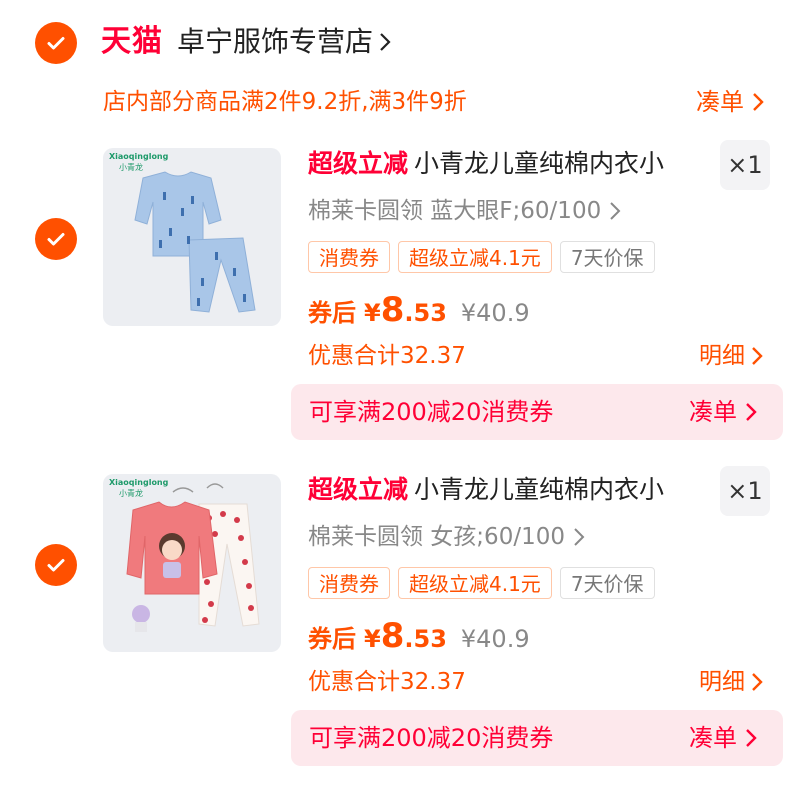 This screenshot has height=786, width=800. What do you see at coordinates (275, 41) in the screenshot?
I see `shop-name: 卓宁服饰专营店` at bounding box center [275, 41].